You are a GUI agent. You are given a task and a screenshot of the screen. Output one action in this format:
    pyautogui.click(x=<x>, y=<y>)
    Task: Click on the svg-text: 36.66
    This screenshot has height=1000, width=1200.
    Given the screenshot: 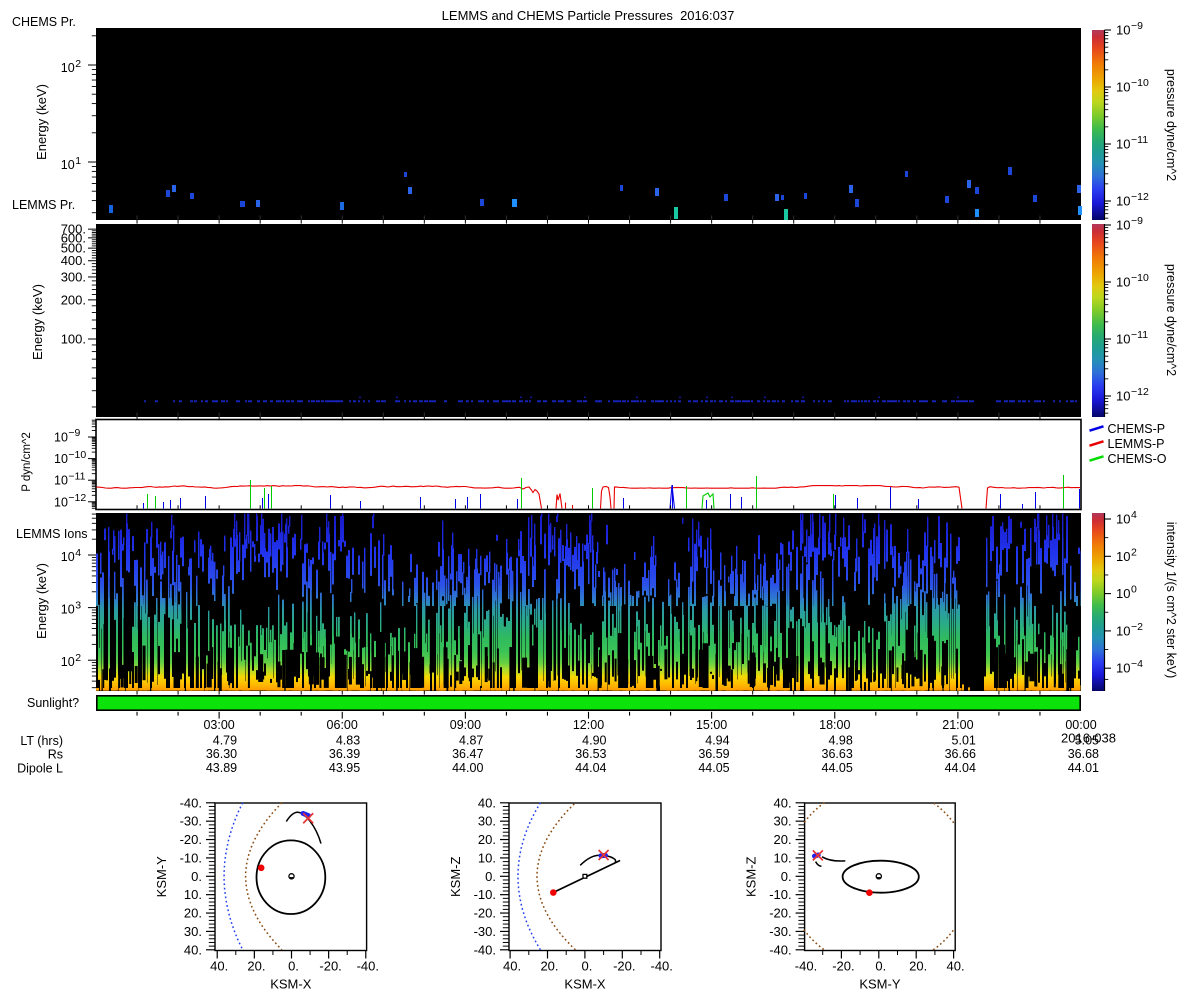 What is the action you would take?
    pyautogui.click(x=960, y=754)
    